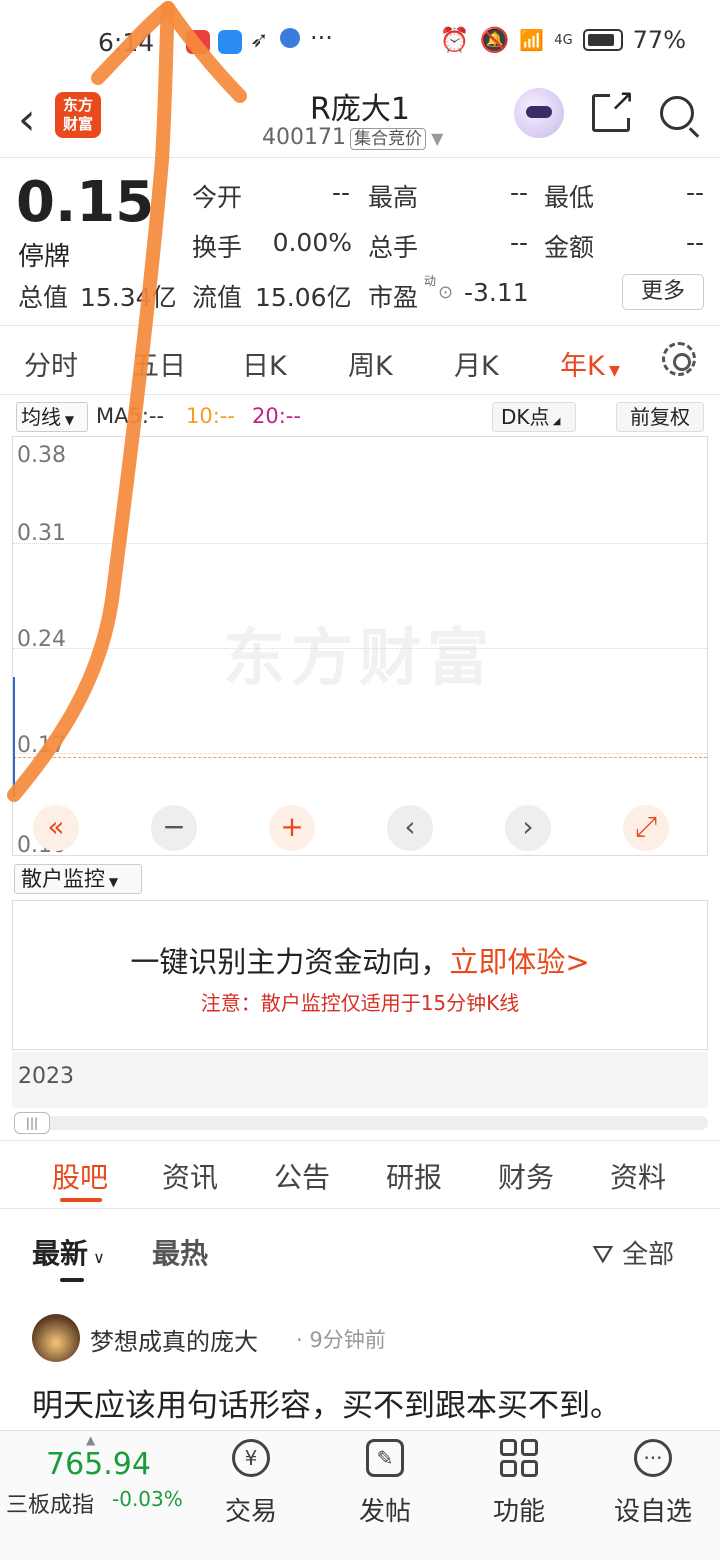 The width and height of the screenshot is (720, 1560). Describe the element at coordinates (72, 1280) in the screenshot. I see `sort-indicator` at that location.